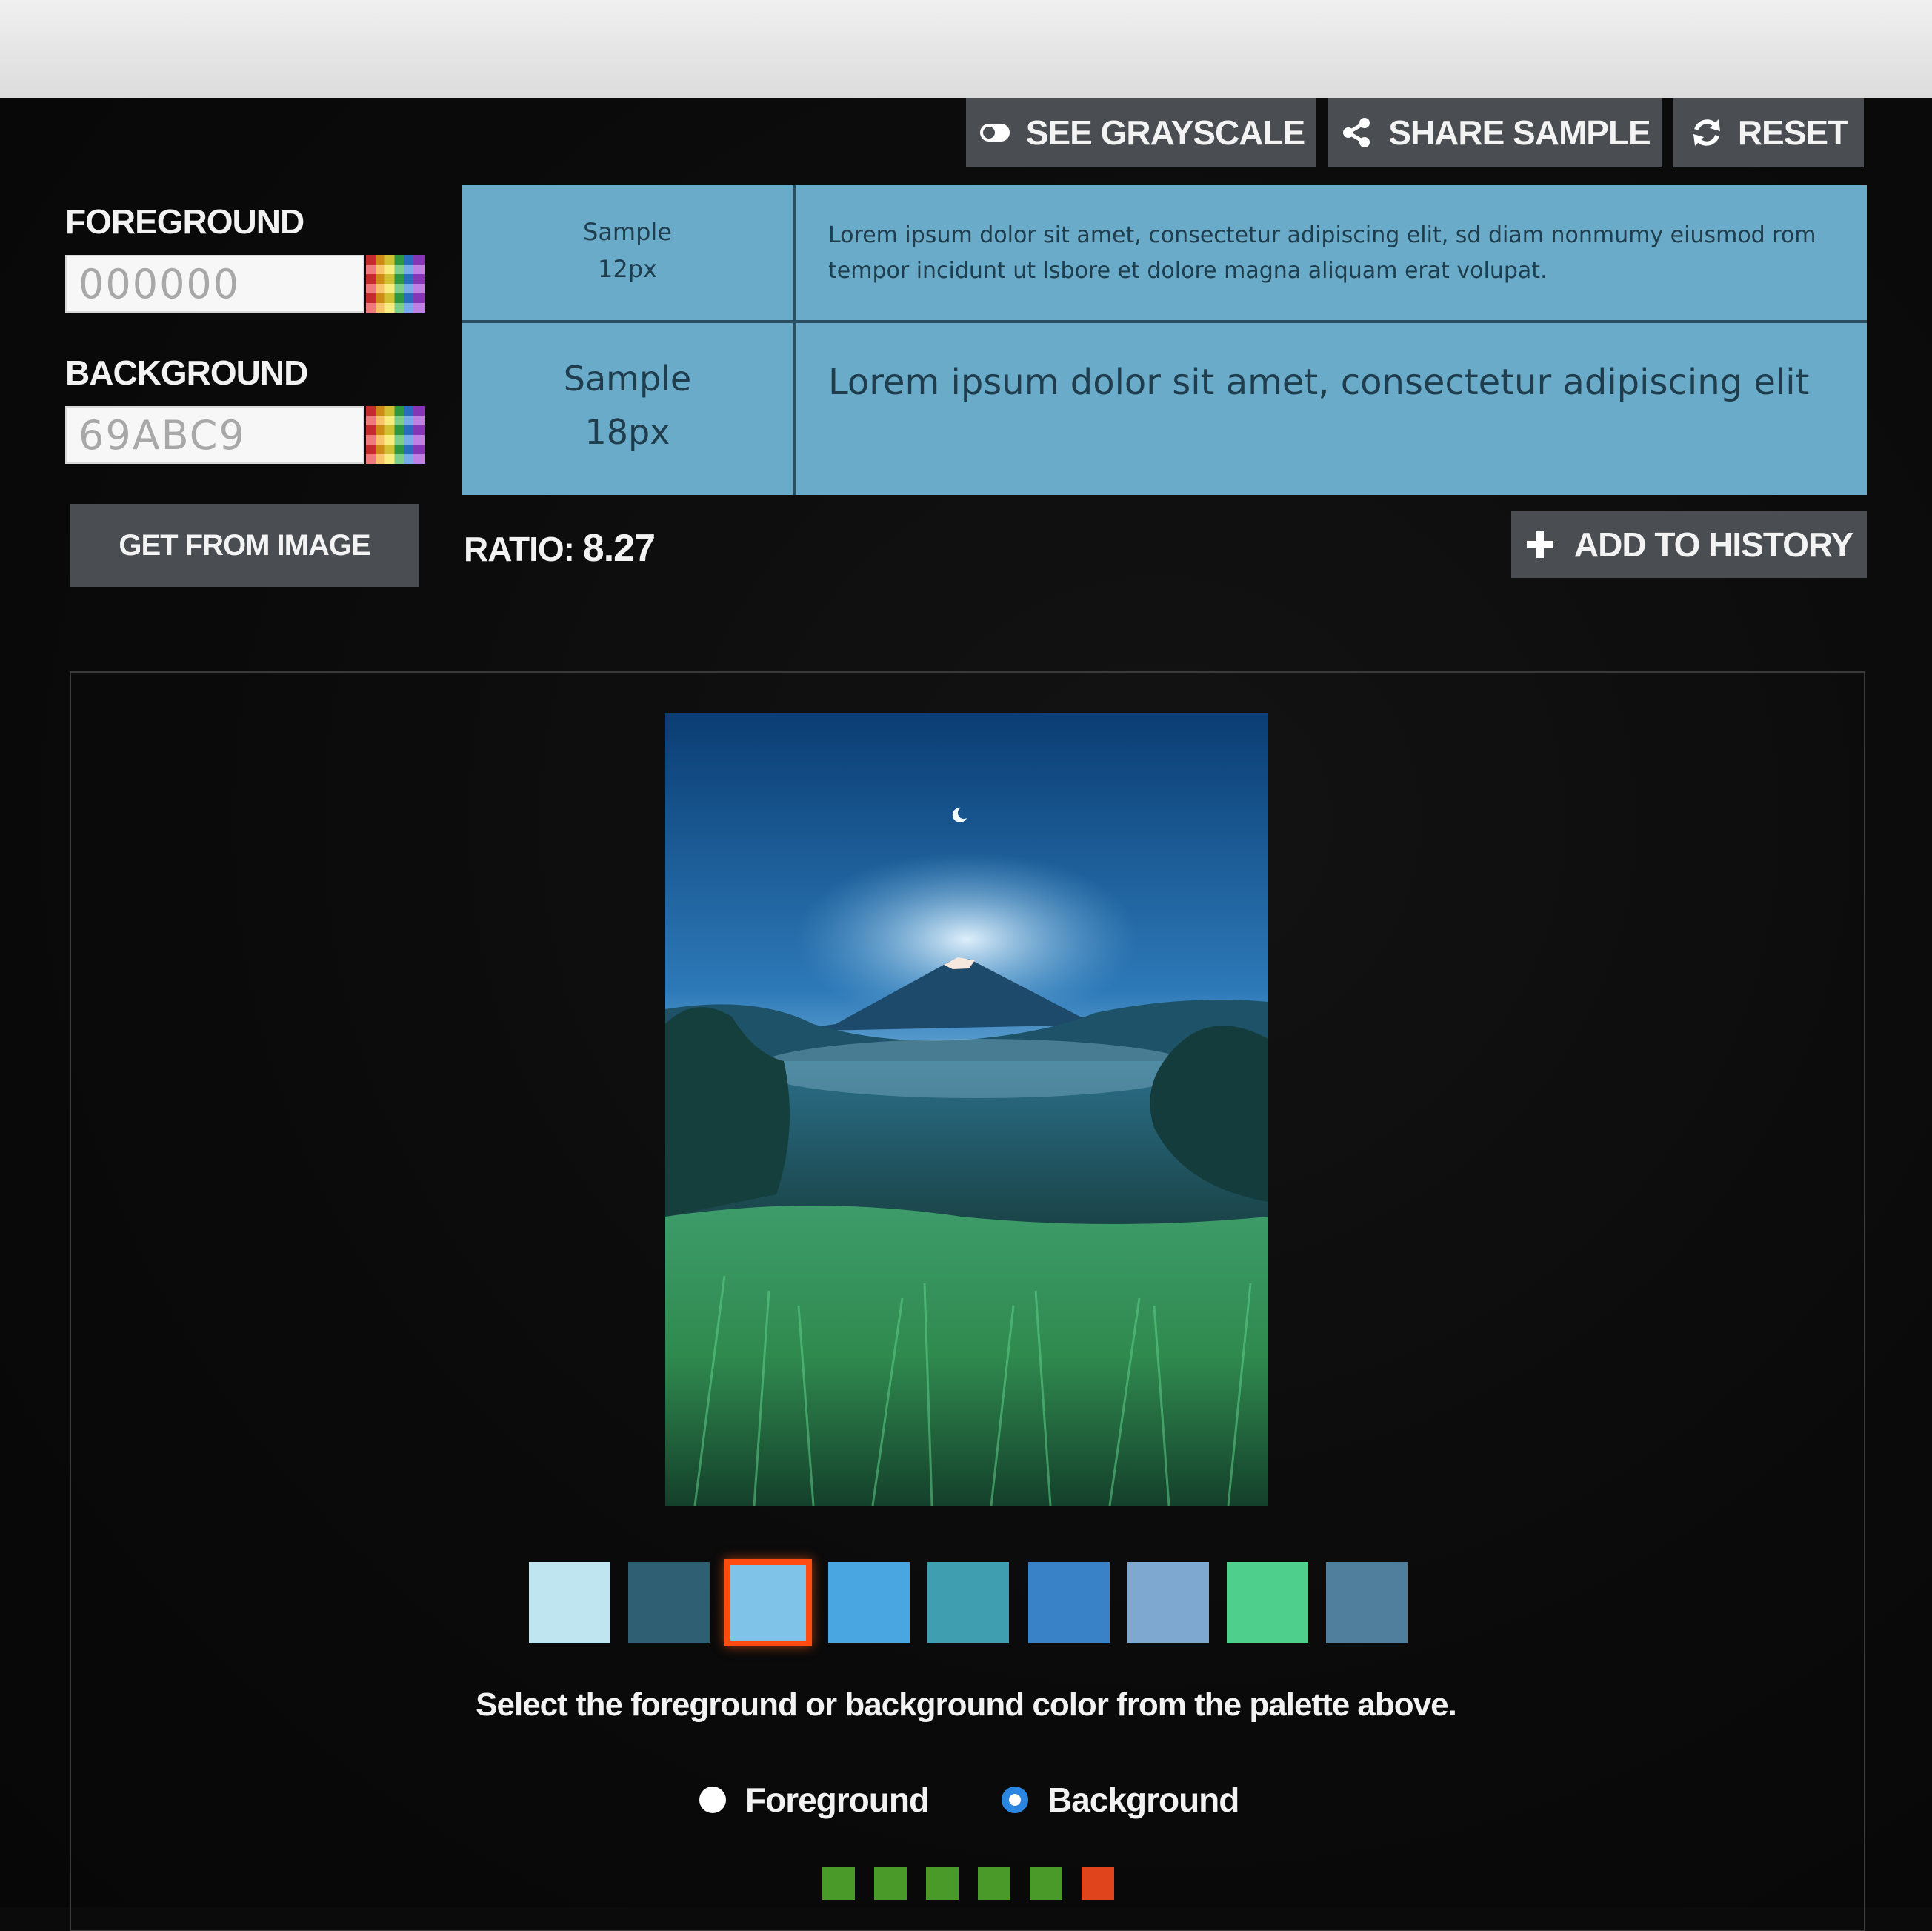 The width and height of the screenshot is (1932, 1931). I want to click on uploaded-image, so click(966, 1109).